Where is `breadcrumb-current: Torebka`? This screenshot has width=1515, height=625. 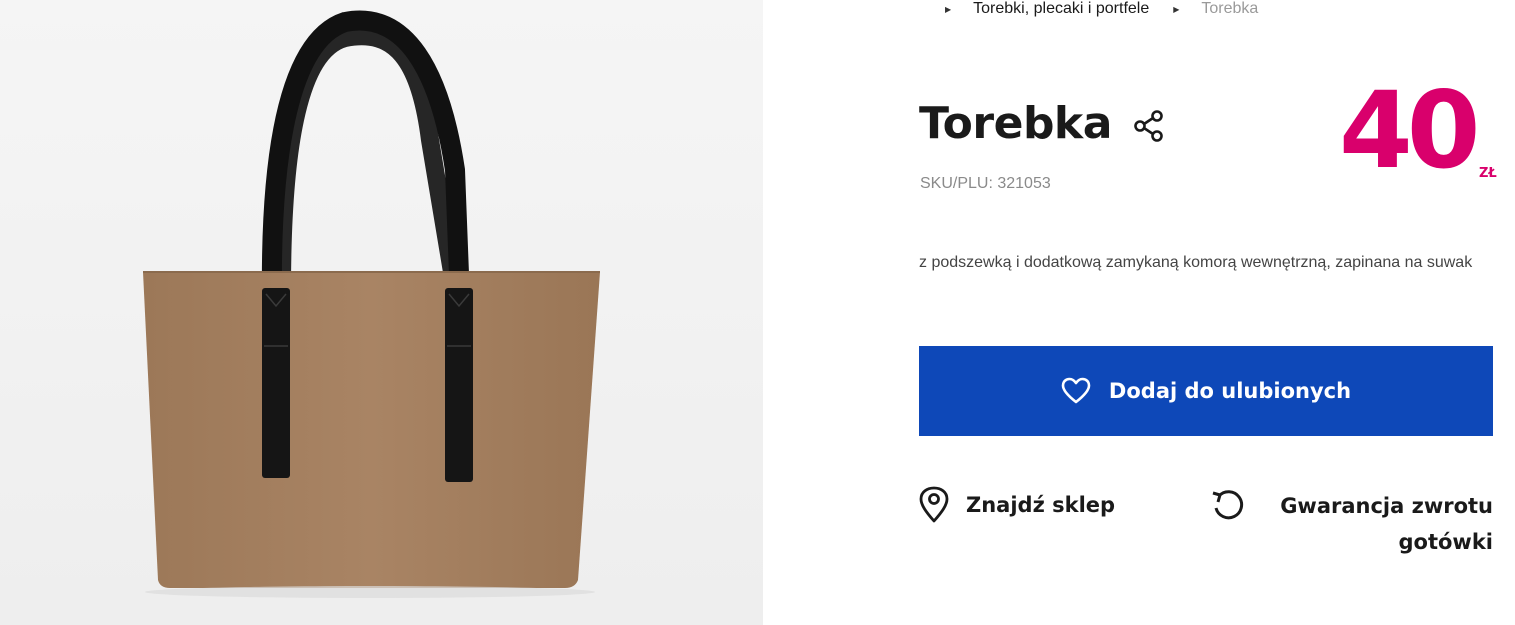 breadcrumb-current: Torebka is located at coordinates (1230, 8).